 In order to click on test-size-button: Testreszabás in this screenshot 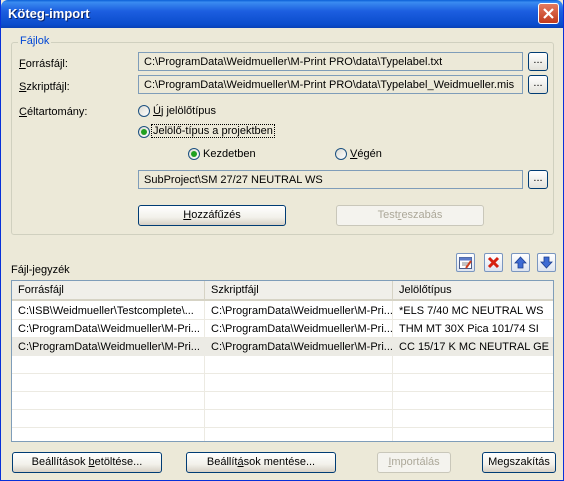, I will do `click(410, 215)`.